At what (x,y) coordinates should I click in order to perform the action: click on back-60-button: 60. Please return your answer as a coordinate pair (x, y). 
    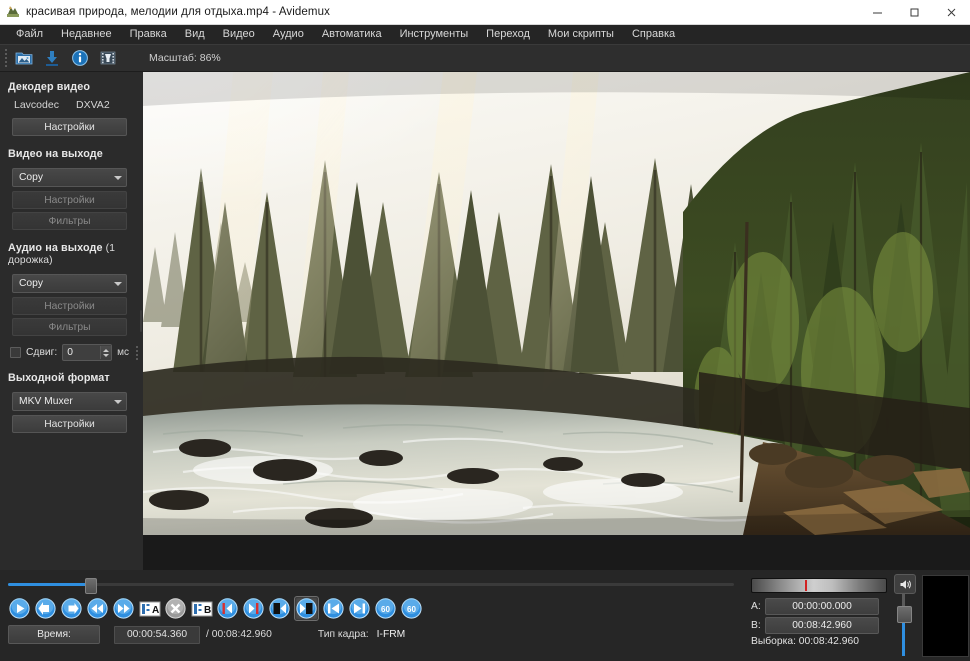
    Looking at the image, I should click on (385, 608).